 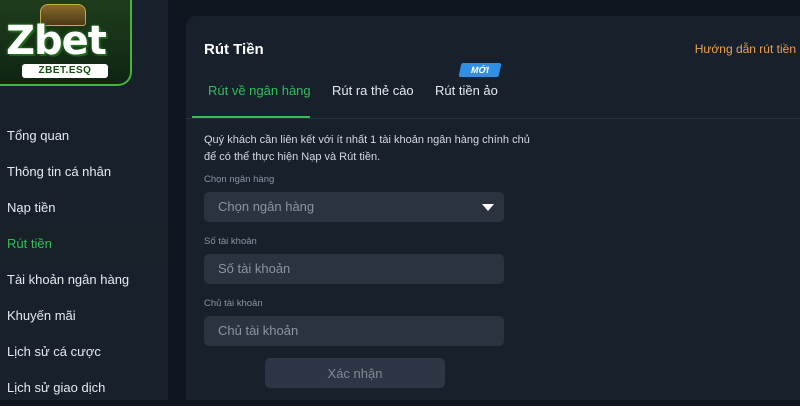 What do you see at coordinates (488, 207) in the screenshot?
I see `caret-down-icon` at bounding box center [488, 207].